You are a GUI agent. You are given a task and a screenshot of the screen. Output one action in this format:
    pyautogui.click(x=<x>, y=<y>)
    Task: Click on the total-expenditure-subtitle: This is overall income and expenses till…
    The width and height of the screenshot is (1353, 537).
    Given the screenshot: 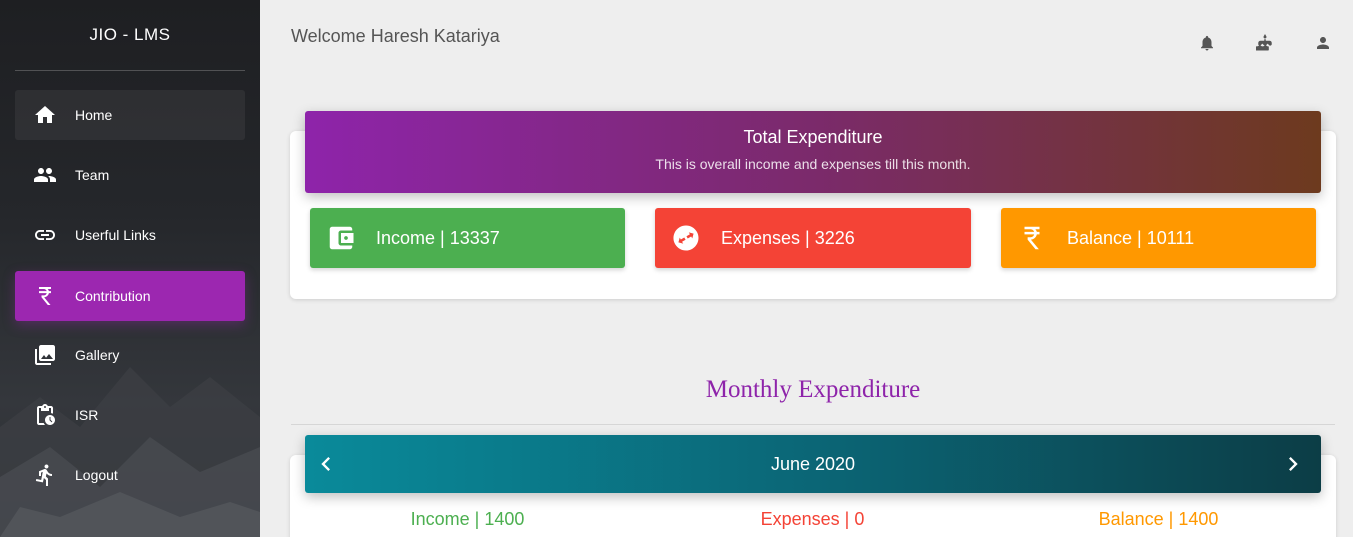 What is the action you would take?
    pyautogui.click(x=813, y=164)
    